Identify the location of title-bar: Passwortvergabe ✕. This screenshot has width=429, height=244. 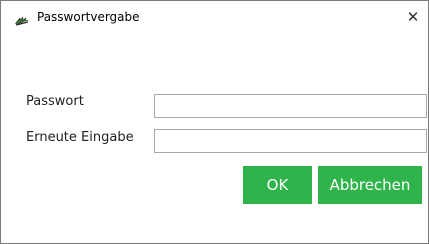
(214, 17).